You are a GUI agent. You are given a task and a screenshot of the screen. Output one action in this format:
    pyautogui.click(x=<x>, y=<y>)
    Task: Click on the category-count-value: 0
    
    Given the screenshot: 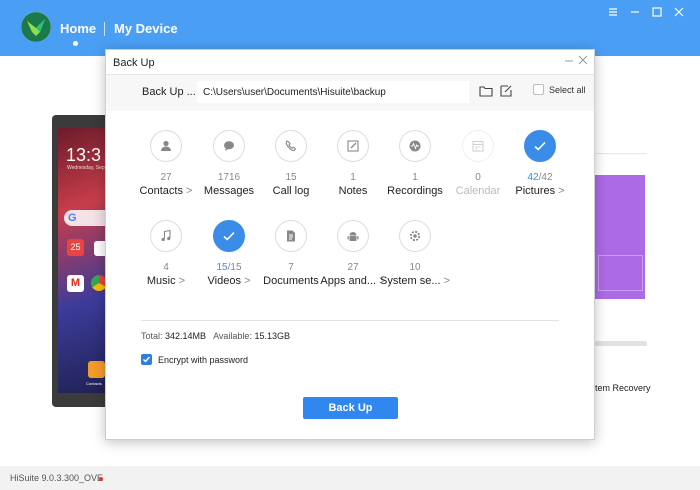 What is the action you would take?
    pyautogui.click(x=478, y=177)
    